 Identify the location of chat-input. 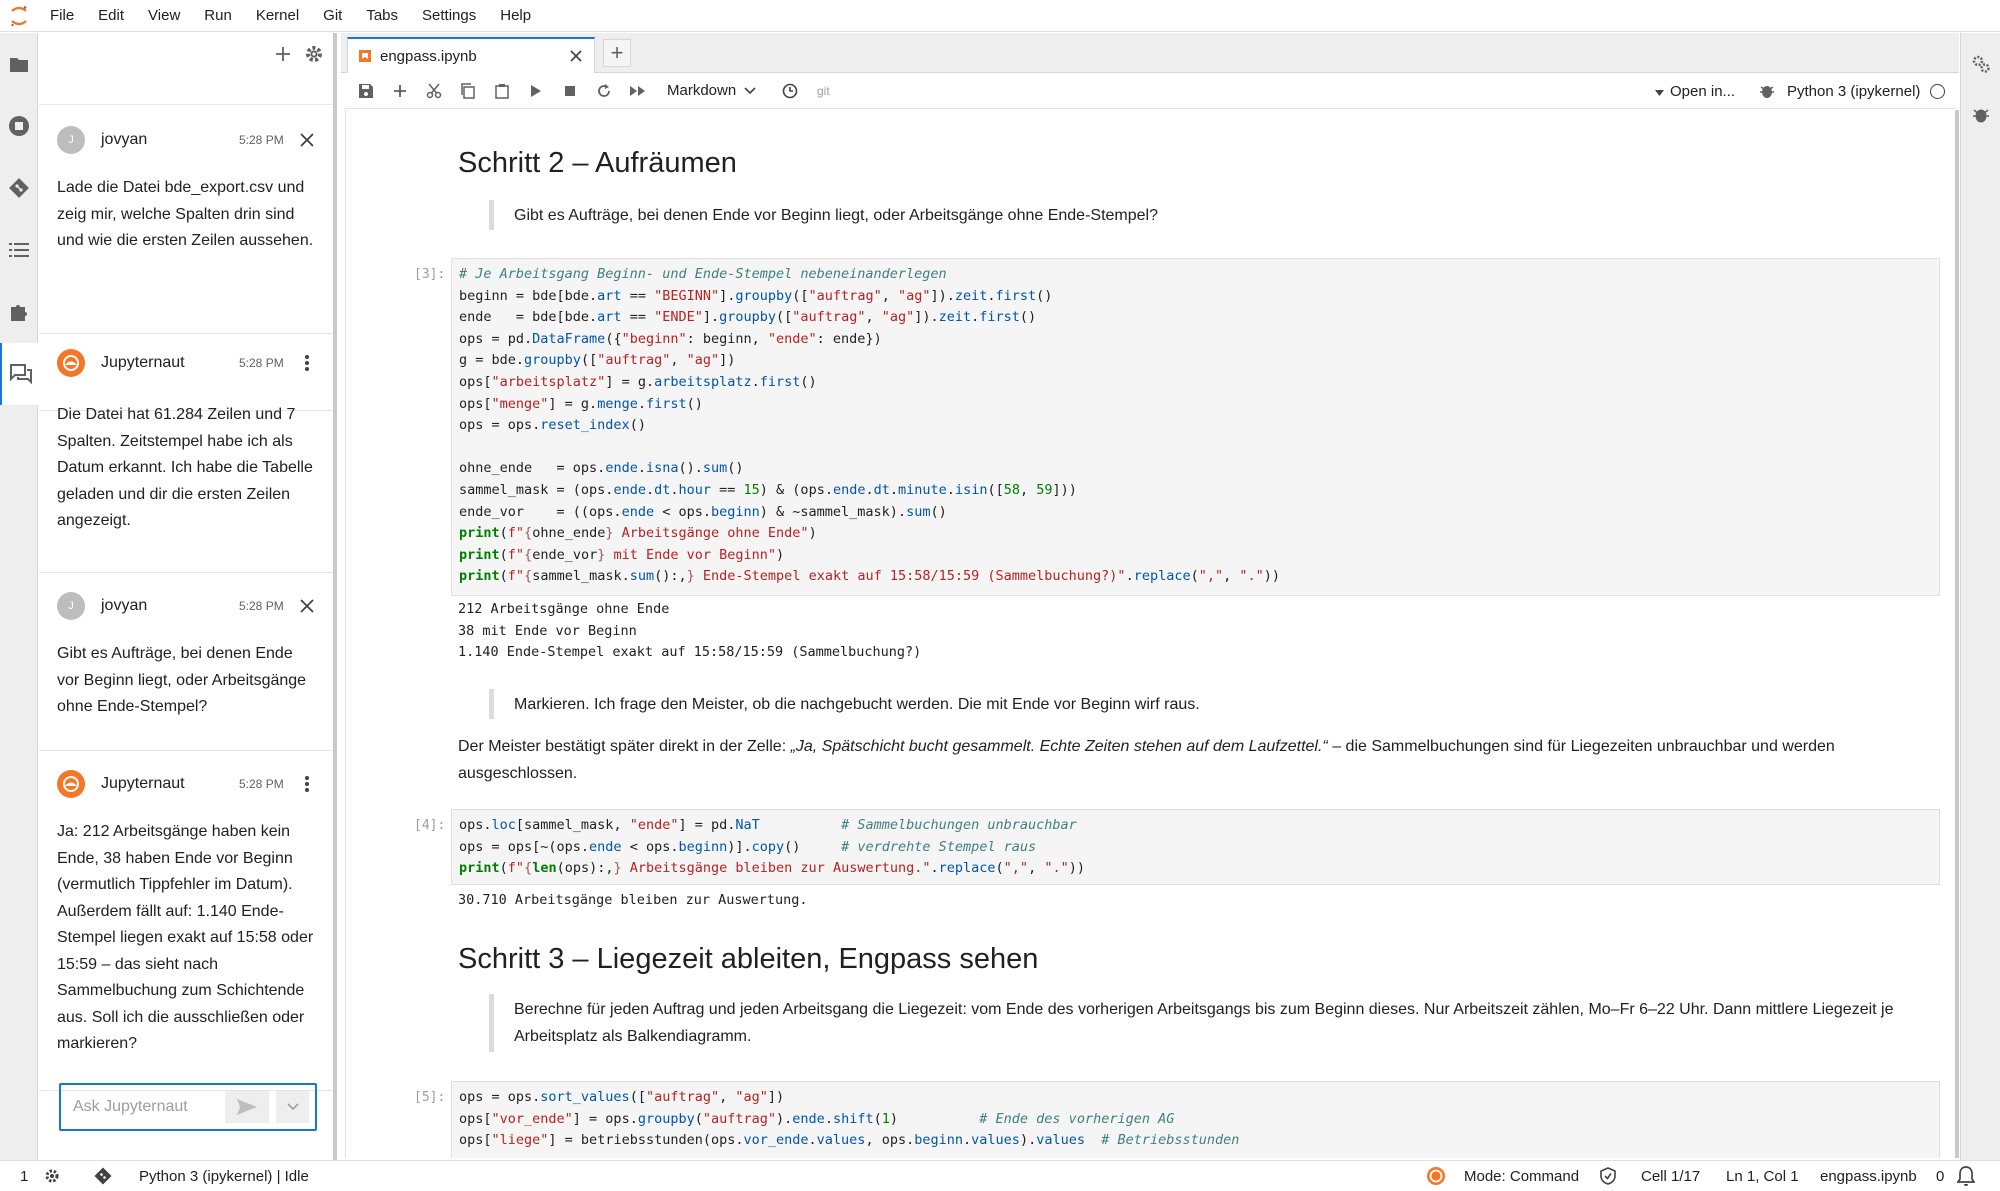
(148, 1107).